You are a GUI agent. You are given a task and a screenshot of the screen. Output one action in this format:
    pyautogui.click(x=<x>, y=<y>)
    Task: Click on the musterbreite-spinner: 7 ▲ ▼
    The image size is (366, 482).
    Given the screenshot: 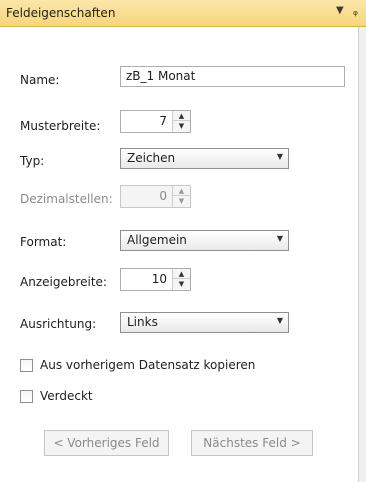 What is the action you would take?
    pyautogui.click(x=155, y=121)
    